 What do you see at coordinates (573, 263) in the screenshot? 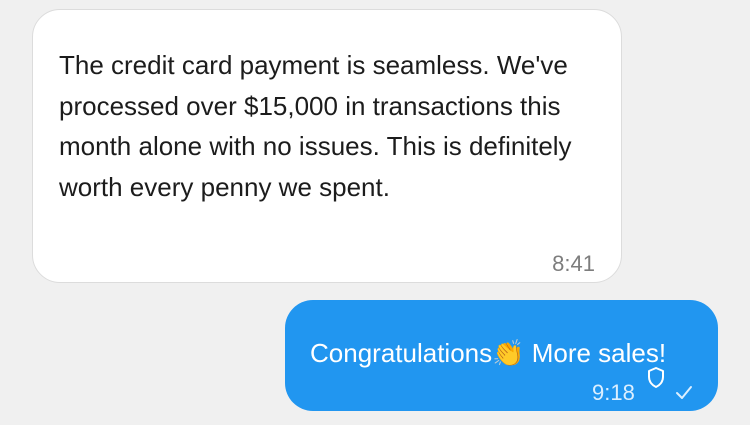
I see `incoming-message-time: 8:41` at bounding box center [573, 263].